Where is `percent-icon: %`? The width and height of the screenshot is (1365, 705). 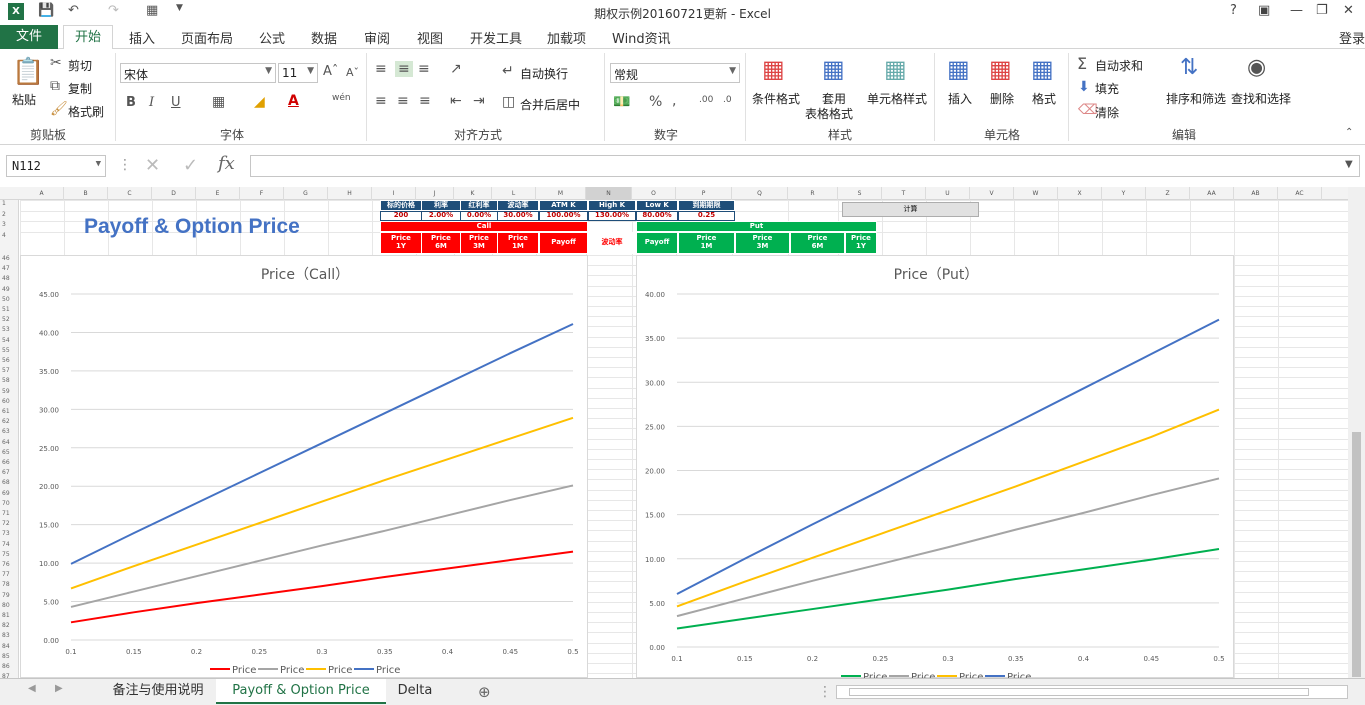
percent-icon: % is located at coordinates (655, 102).